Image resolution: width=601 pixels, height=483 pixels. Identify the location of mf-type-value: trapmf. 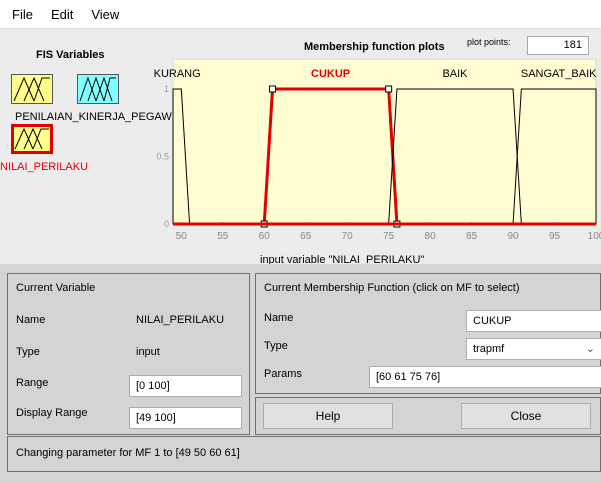
(489, 349).